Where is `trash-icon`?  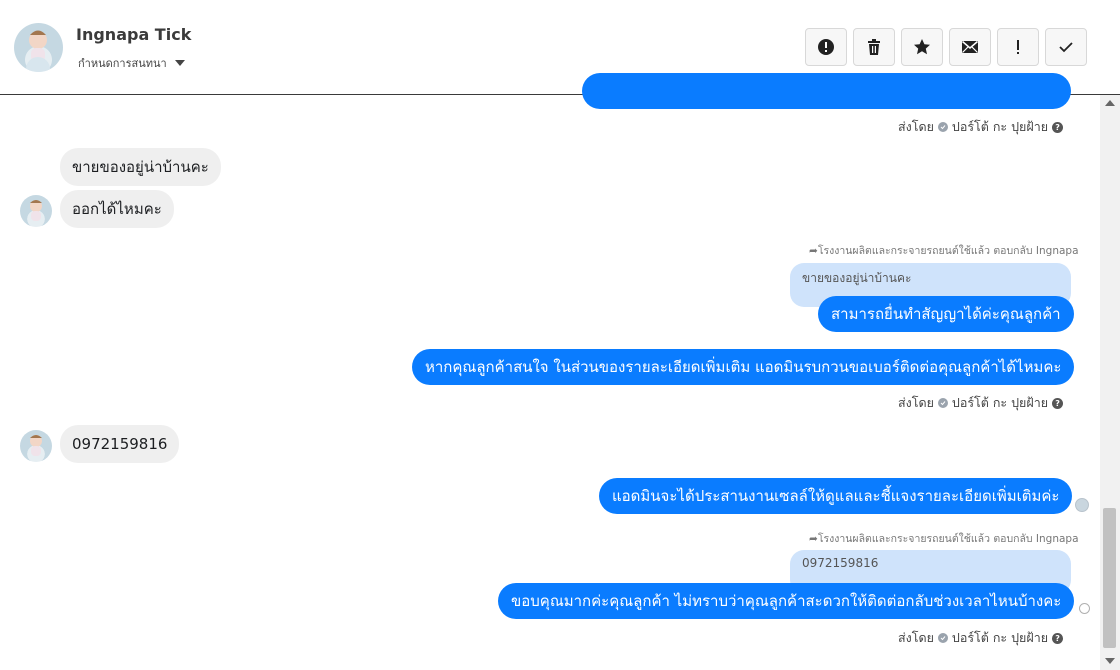 trash-icon is located at coordinates (874, 47).